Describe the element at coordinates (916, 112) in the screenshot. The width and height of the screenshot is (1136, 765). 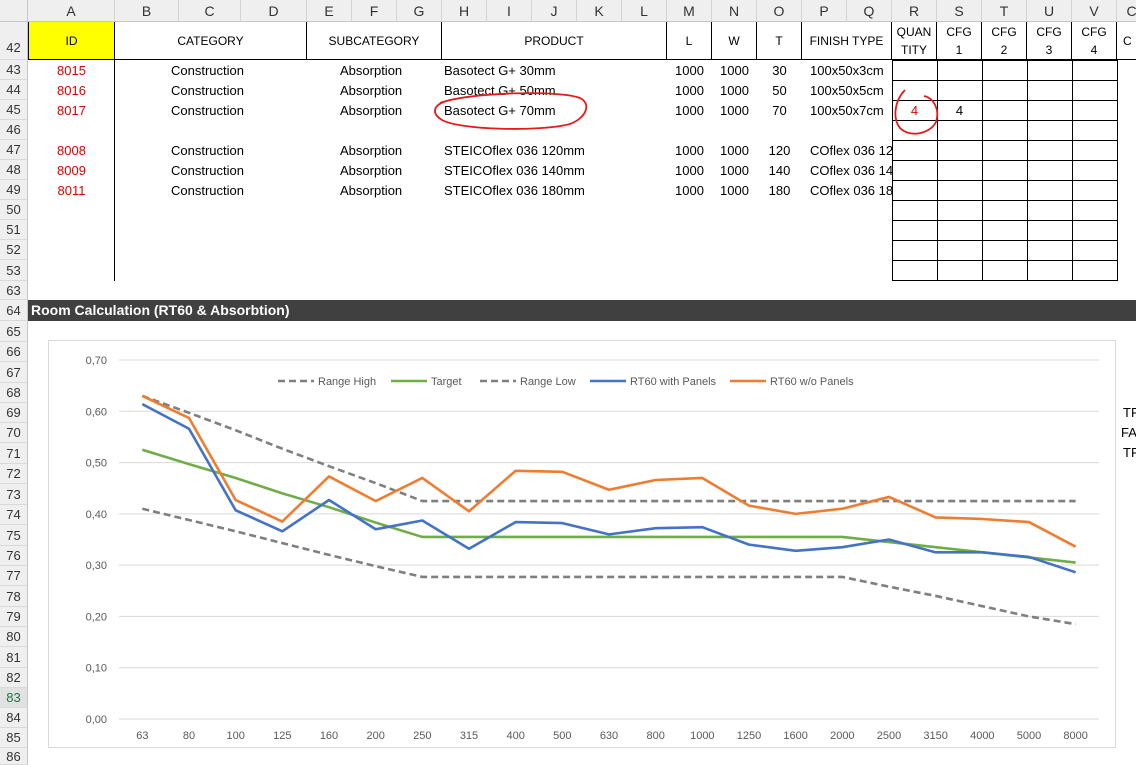
I see `quantity-highlight-circle` at that location.